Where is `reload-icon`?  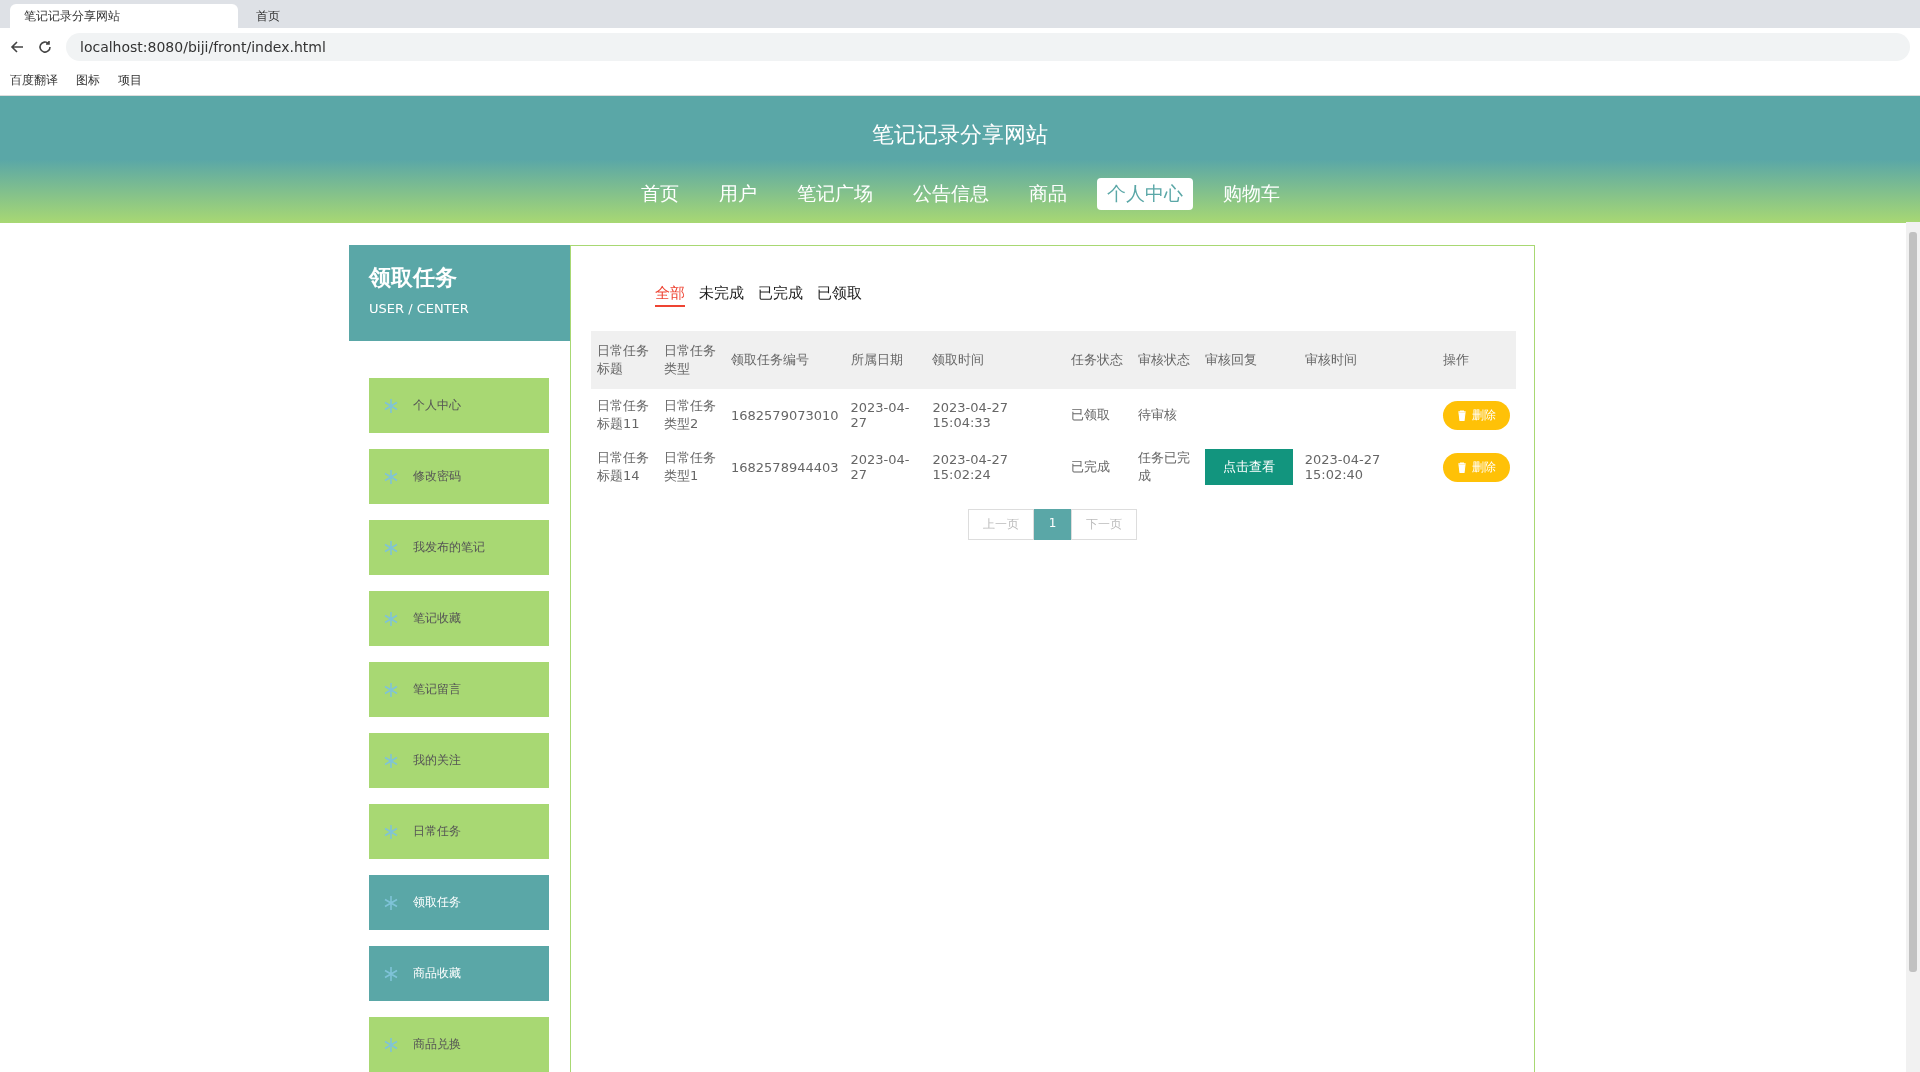
reload-icon is located at coordinates (45, 47).